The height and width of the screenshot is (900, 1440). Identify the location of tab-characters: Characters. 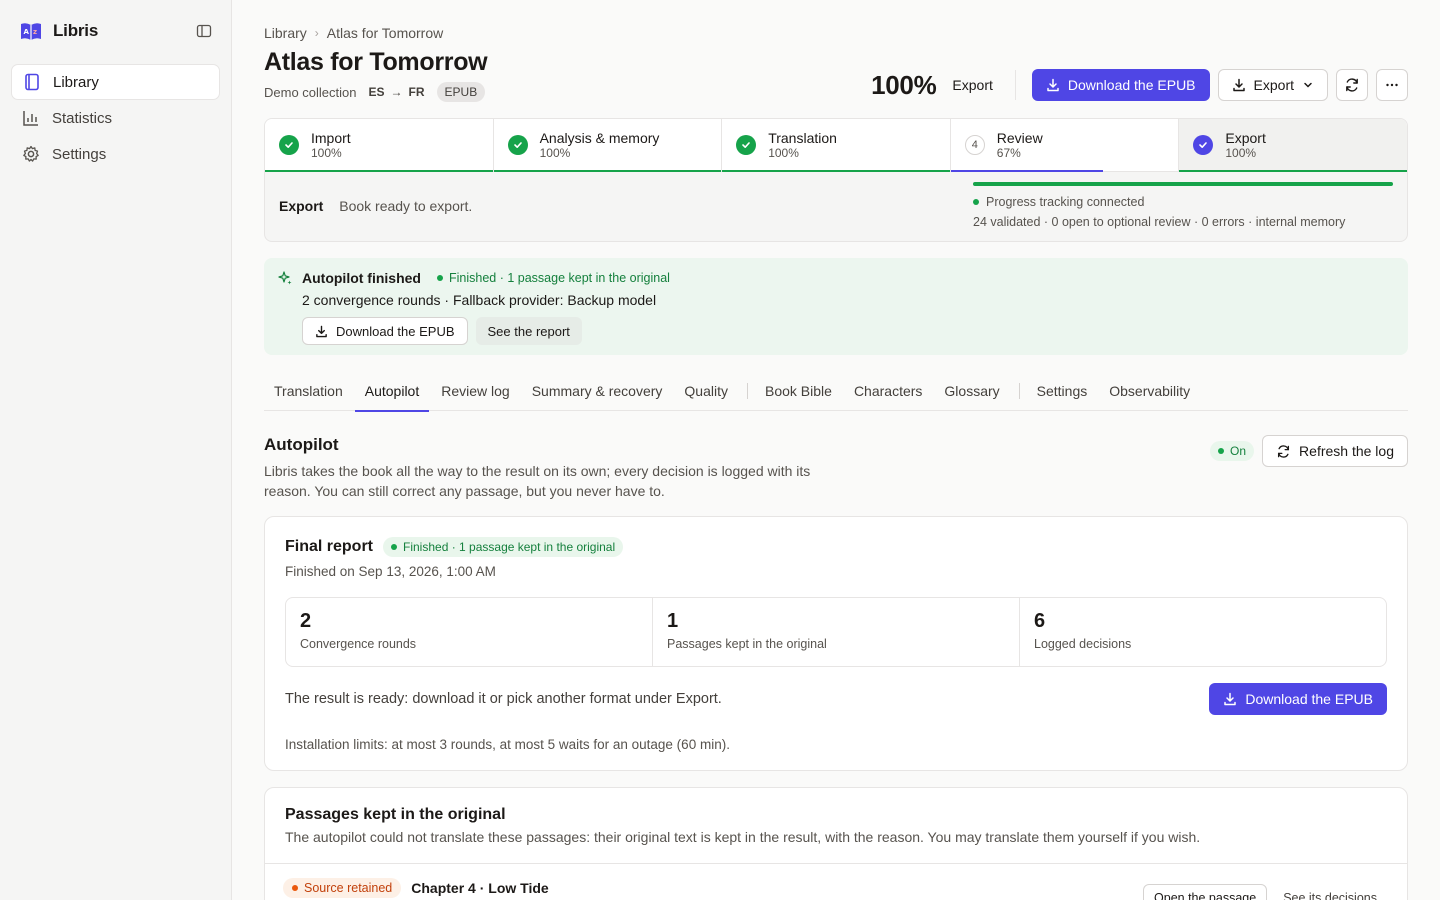
(888, 391).